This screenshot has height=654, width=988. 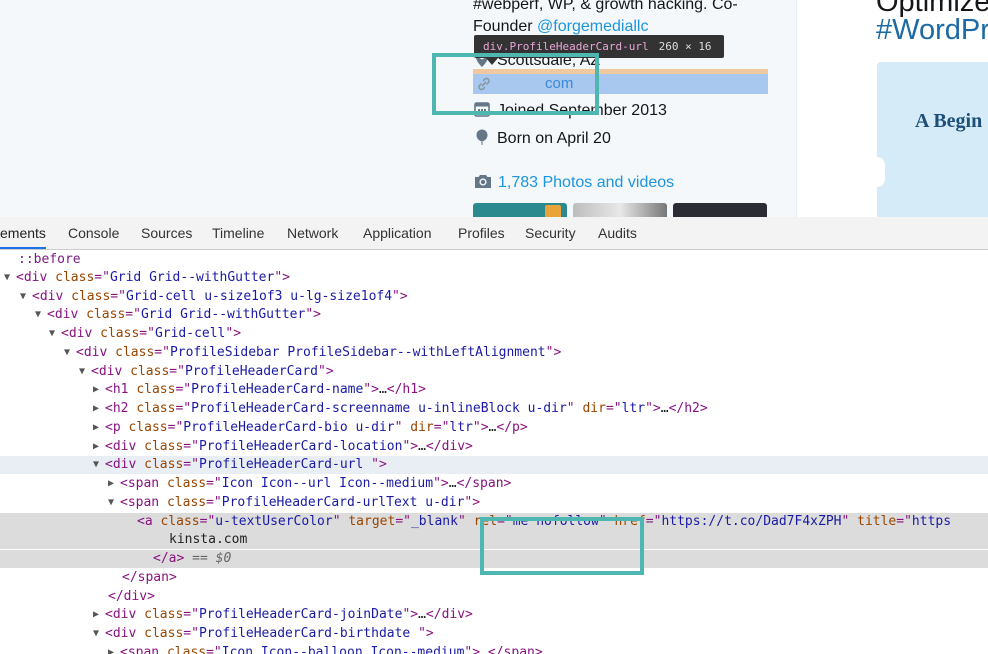 I want to click on hashtag-heading: #WordPr, so click(x=932, y=30).